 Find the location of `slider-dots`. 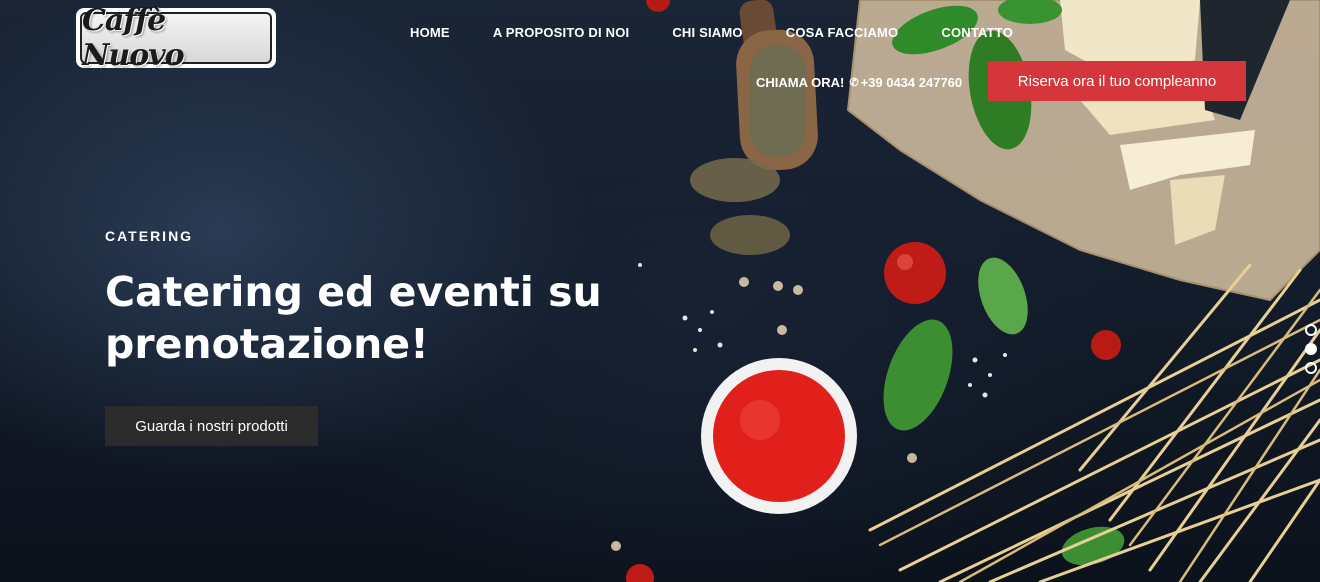

slider-dots is located at coordinates (1311, 349).